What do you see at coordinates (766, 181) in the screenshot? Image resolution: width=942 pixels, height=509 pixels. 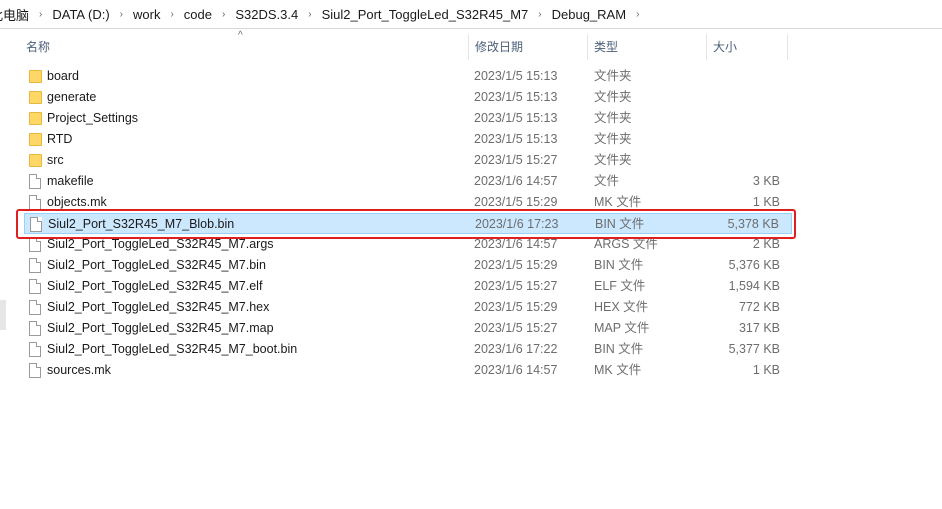 I see `file-size: 3 KB` at bounding box center [766, 181].